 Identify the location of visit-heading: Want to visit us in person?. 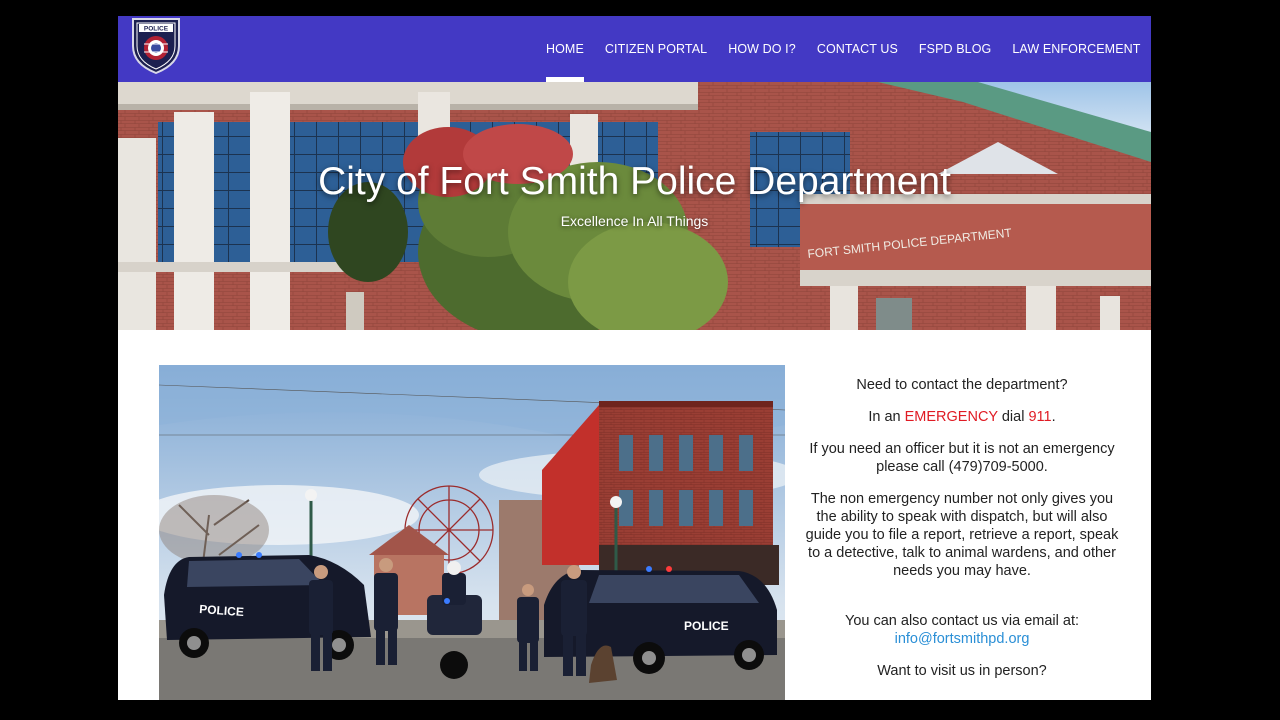
(962, 671).